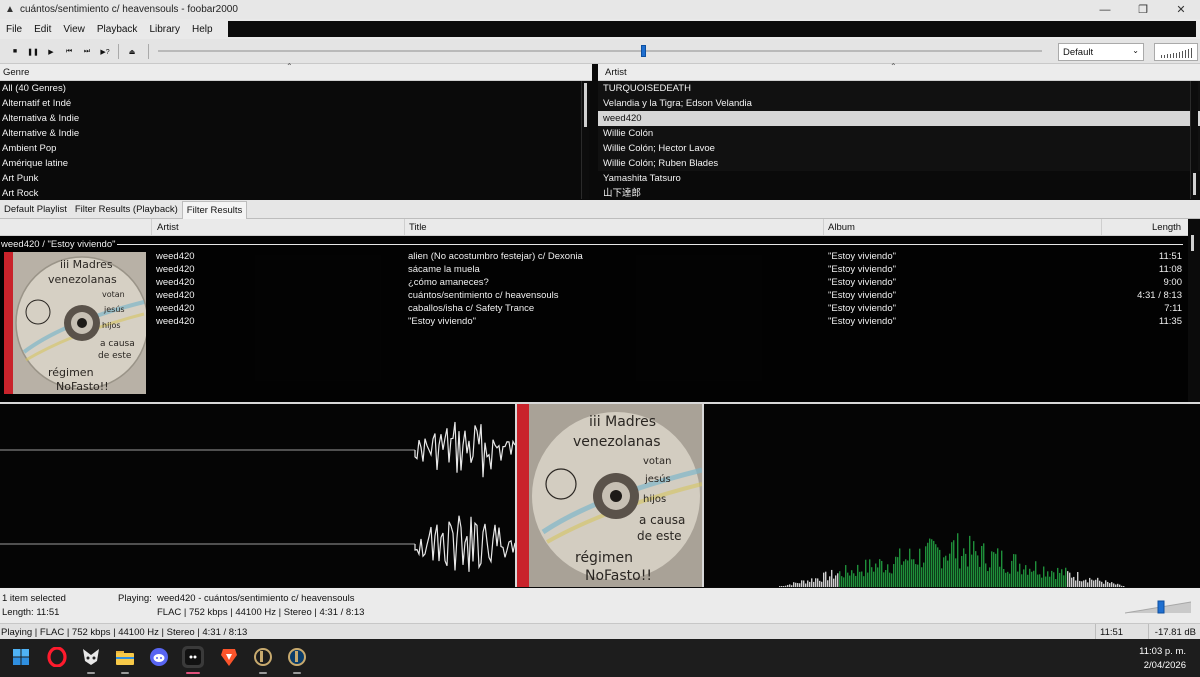  What do you see at coordinates (1162, 659) in the screenshot?
I see `system-clock: 11:03 p. m. 2/04/2026` at bounding box center [1162, 659].